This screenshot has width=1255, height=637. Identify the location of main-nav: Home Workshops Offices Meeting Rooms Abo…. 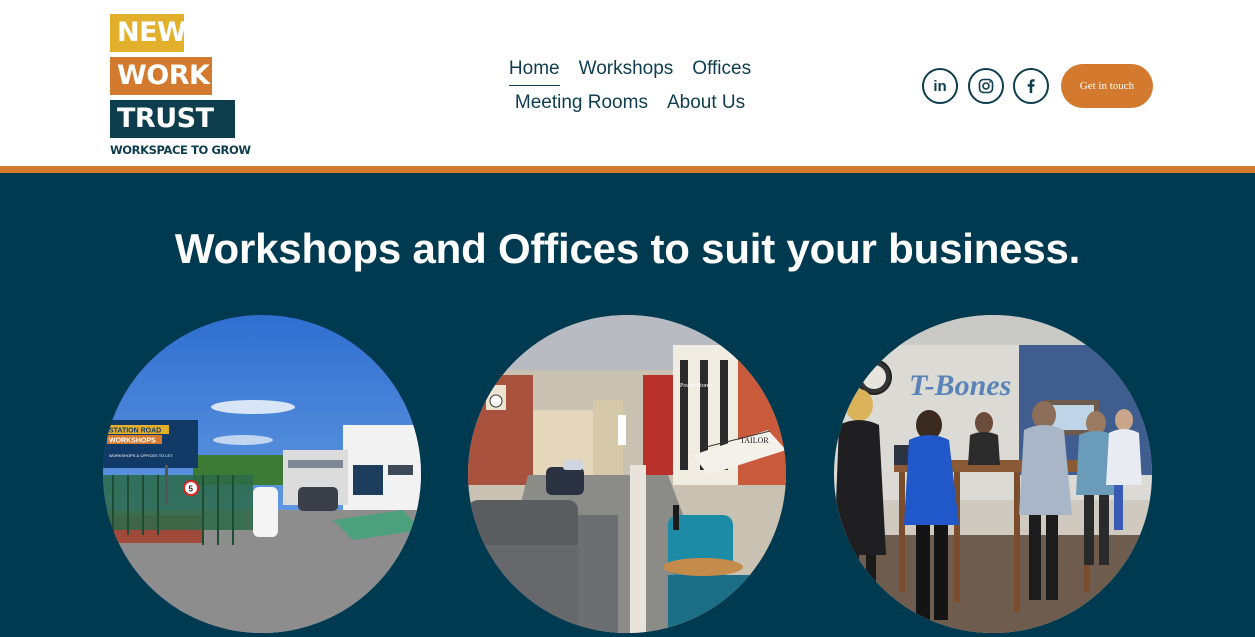
(630, 90).